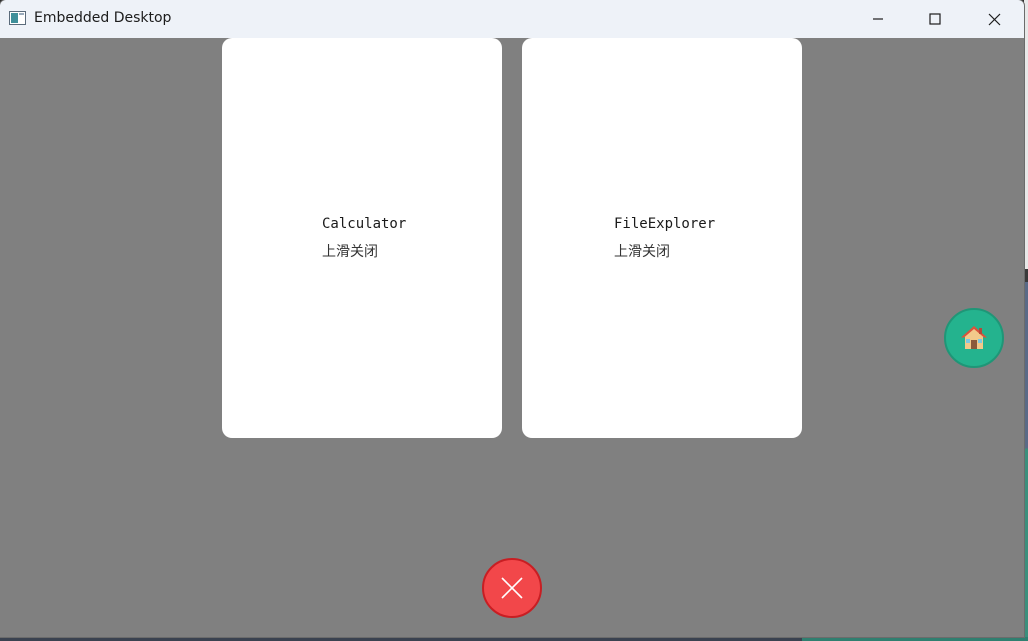 The image size is (1028, 641). I want to click on maximize-icon, so click(935, 19).